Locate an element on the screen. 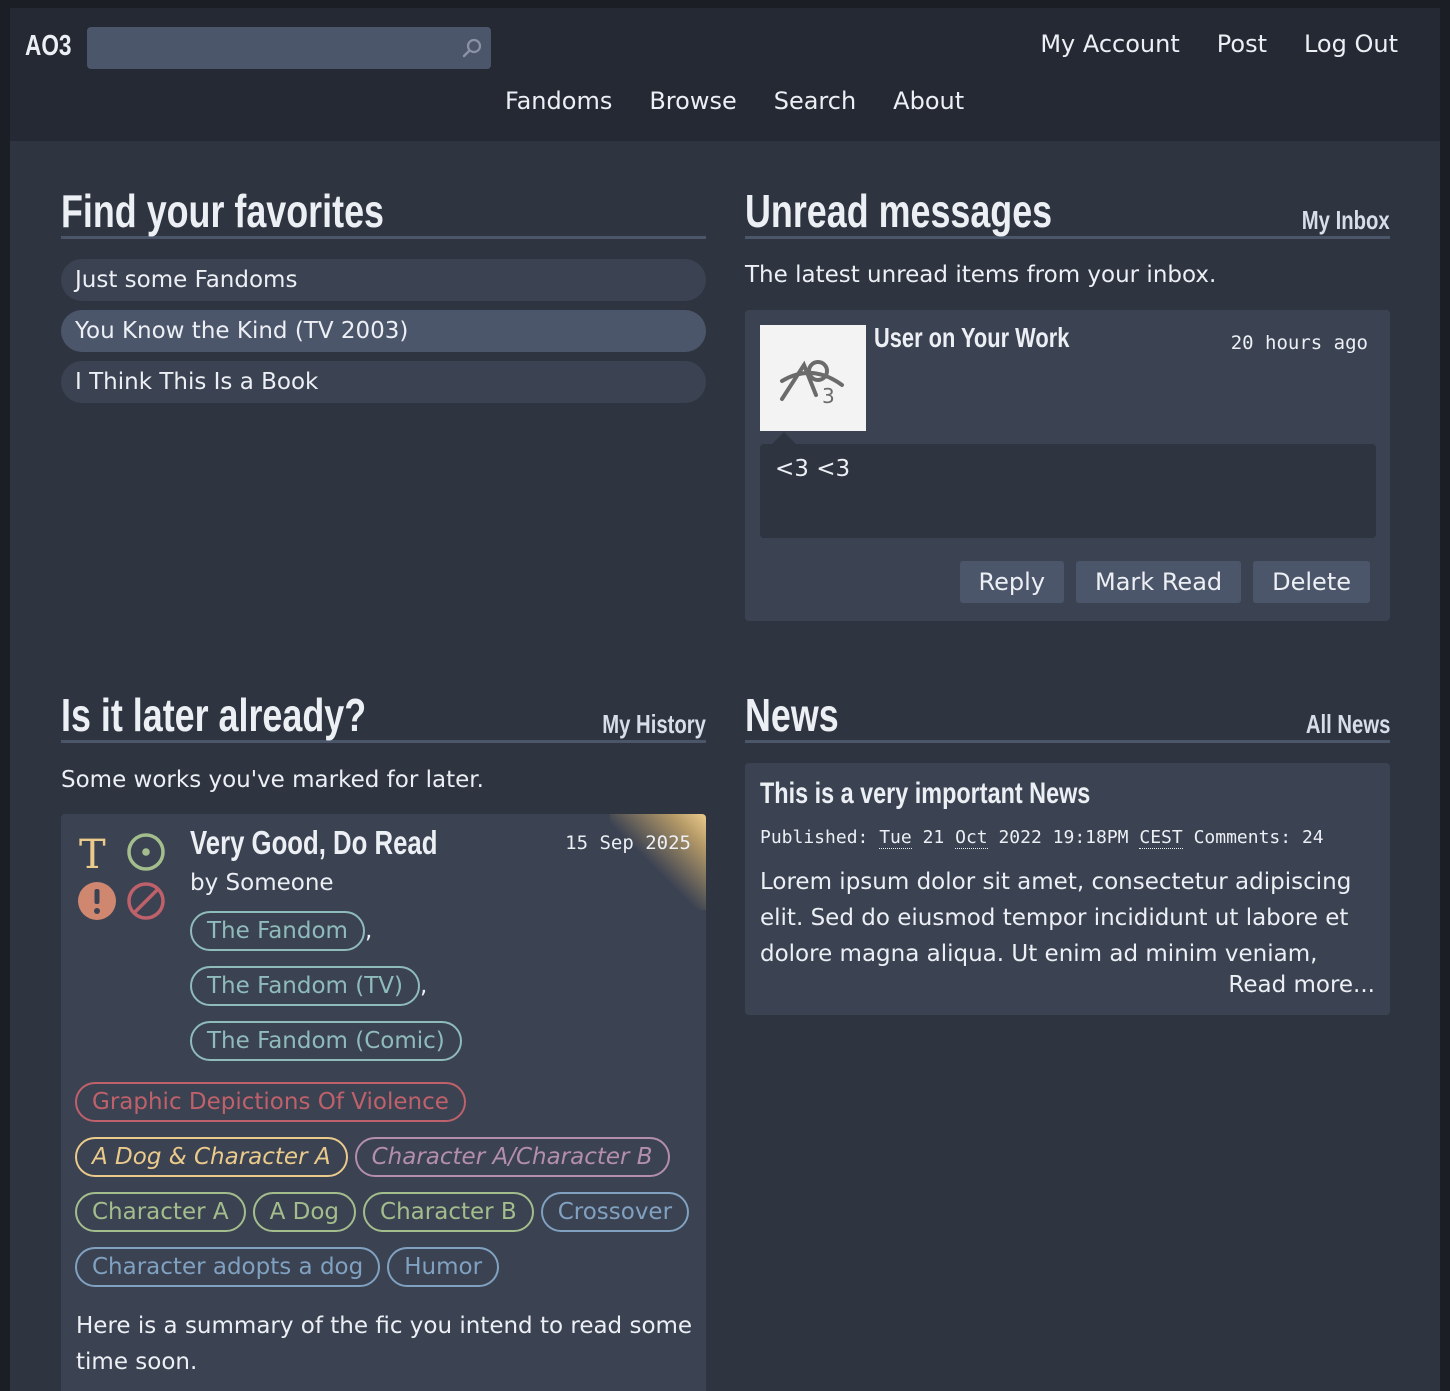 This screenshot has height=1391, width=1450. my-account-link: My Account is located at coordinates (1109, 44).